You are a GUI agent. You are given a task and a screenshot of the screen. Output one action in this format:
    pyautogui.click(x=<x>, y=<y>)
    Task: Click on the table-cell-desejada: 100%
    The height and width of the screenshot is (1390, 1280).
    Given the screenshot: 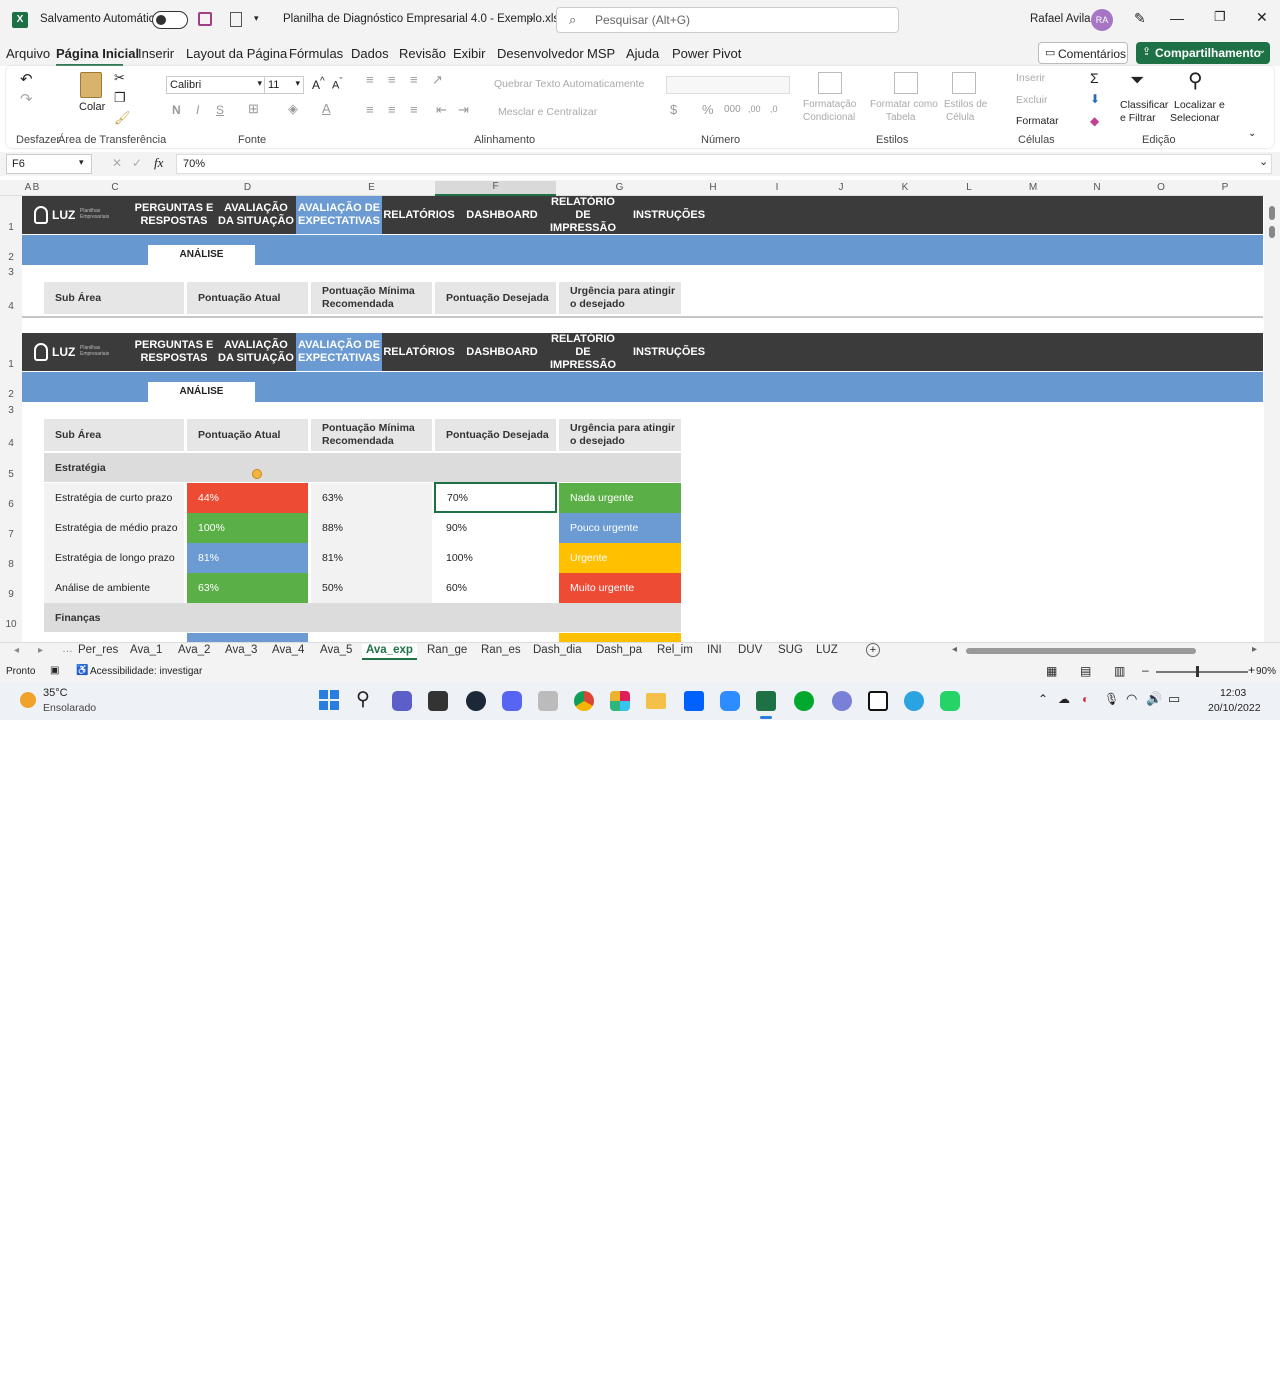 What is the action you would take?
    pyautogui.click(x=495, y=558)
    